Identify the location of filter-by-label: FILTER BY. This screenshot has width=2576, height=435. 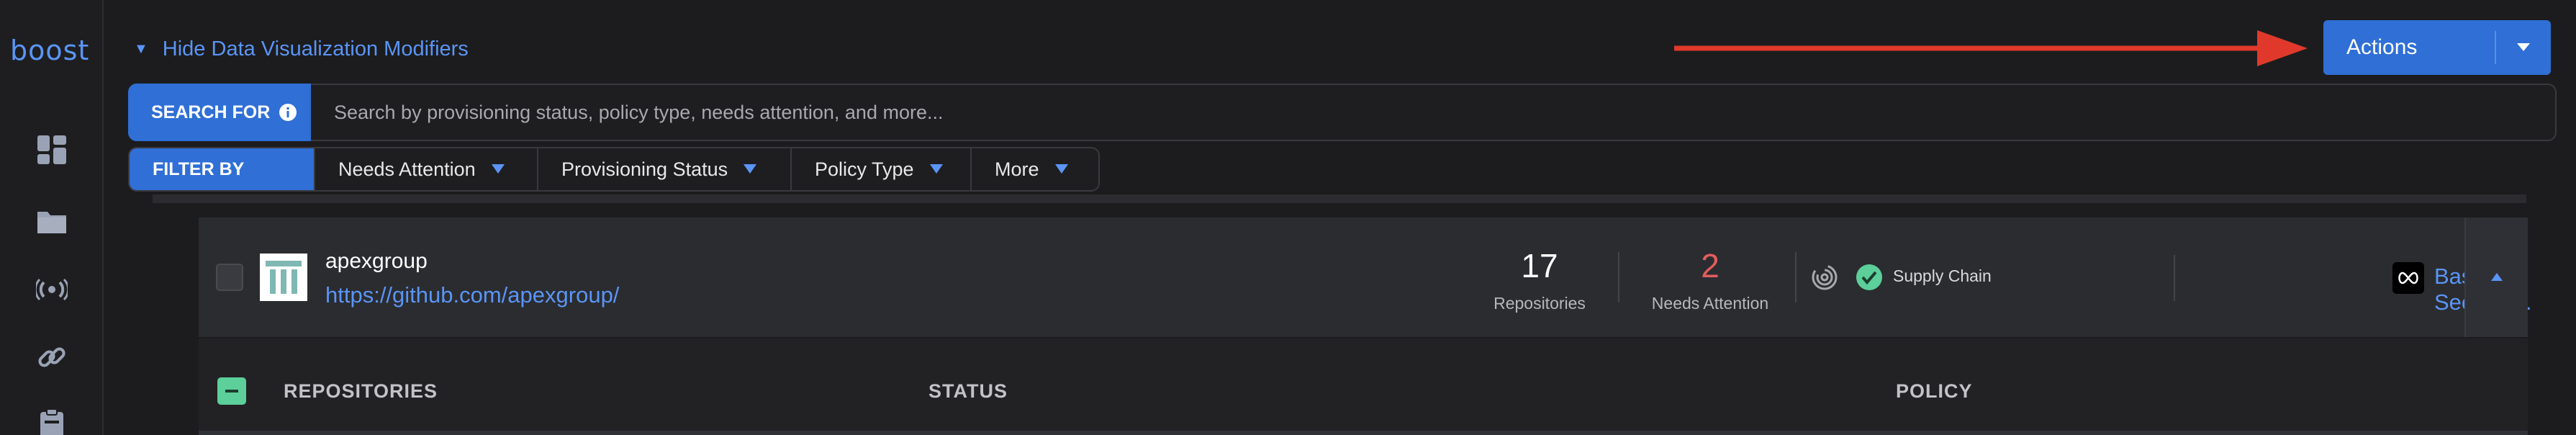
(222, 169).